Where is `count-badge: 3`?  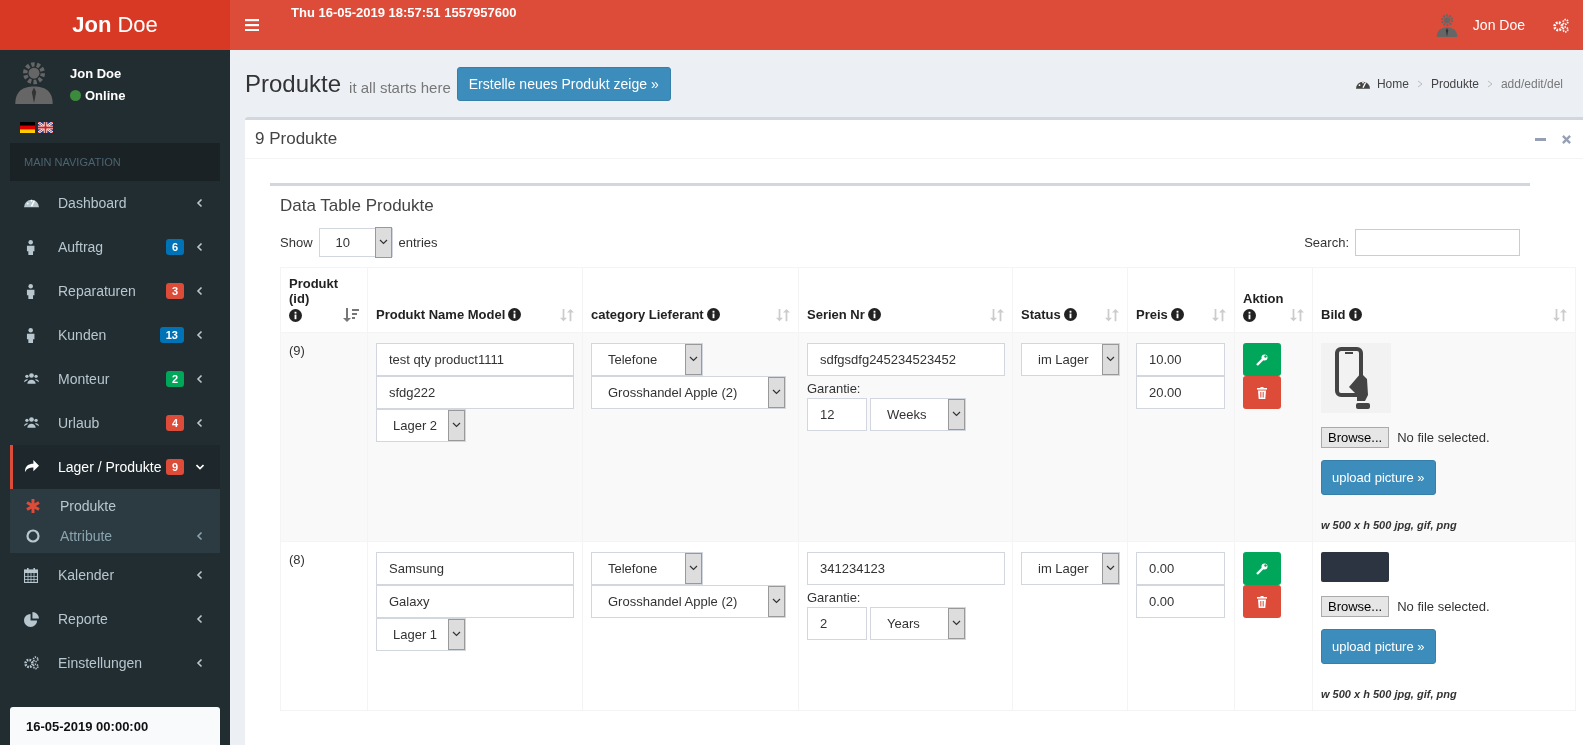
count-badge: 3 is located at coordinates (174, 291).